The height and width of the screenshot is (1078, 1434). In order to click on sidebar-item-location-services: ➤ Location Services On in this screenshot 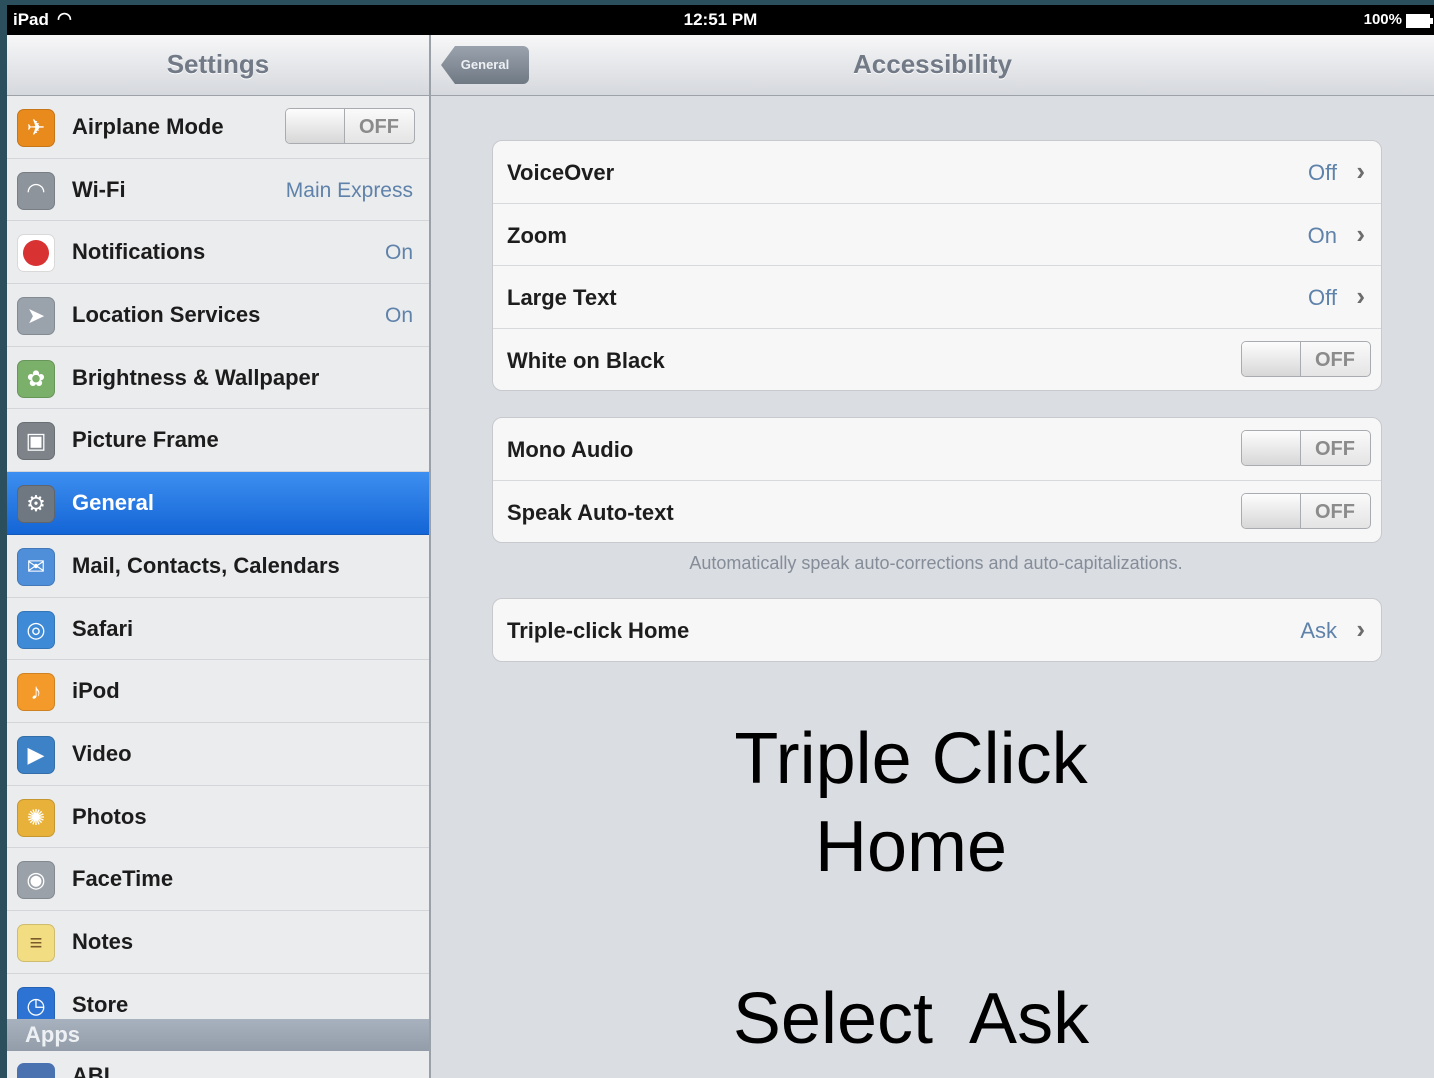, I will do `click(218, 315)`.